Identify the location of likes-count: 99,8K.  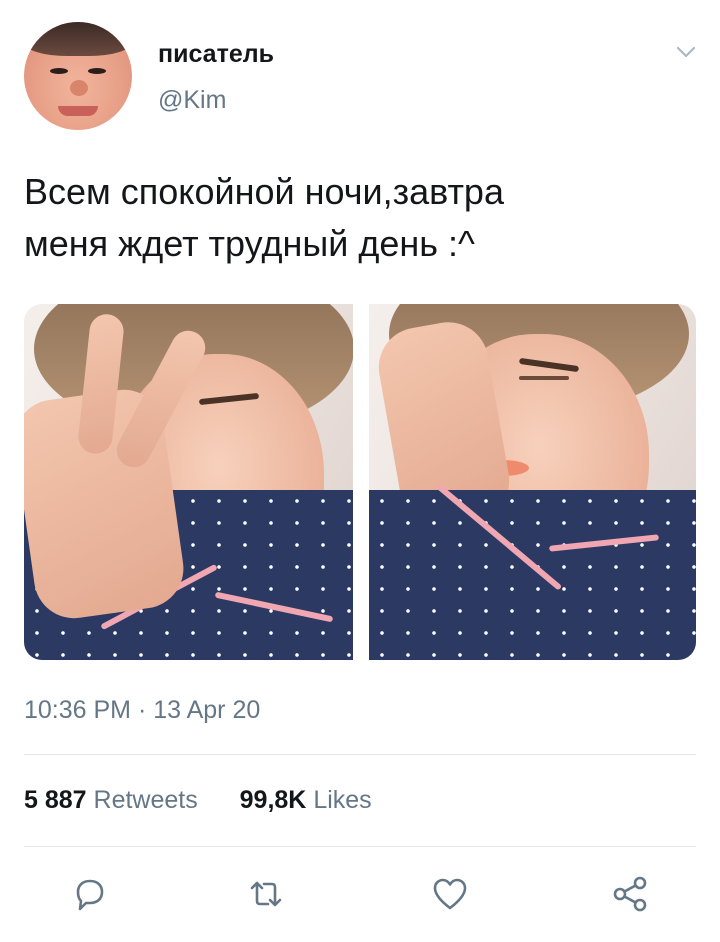
(273, 800).